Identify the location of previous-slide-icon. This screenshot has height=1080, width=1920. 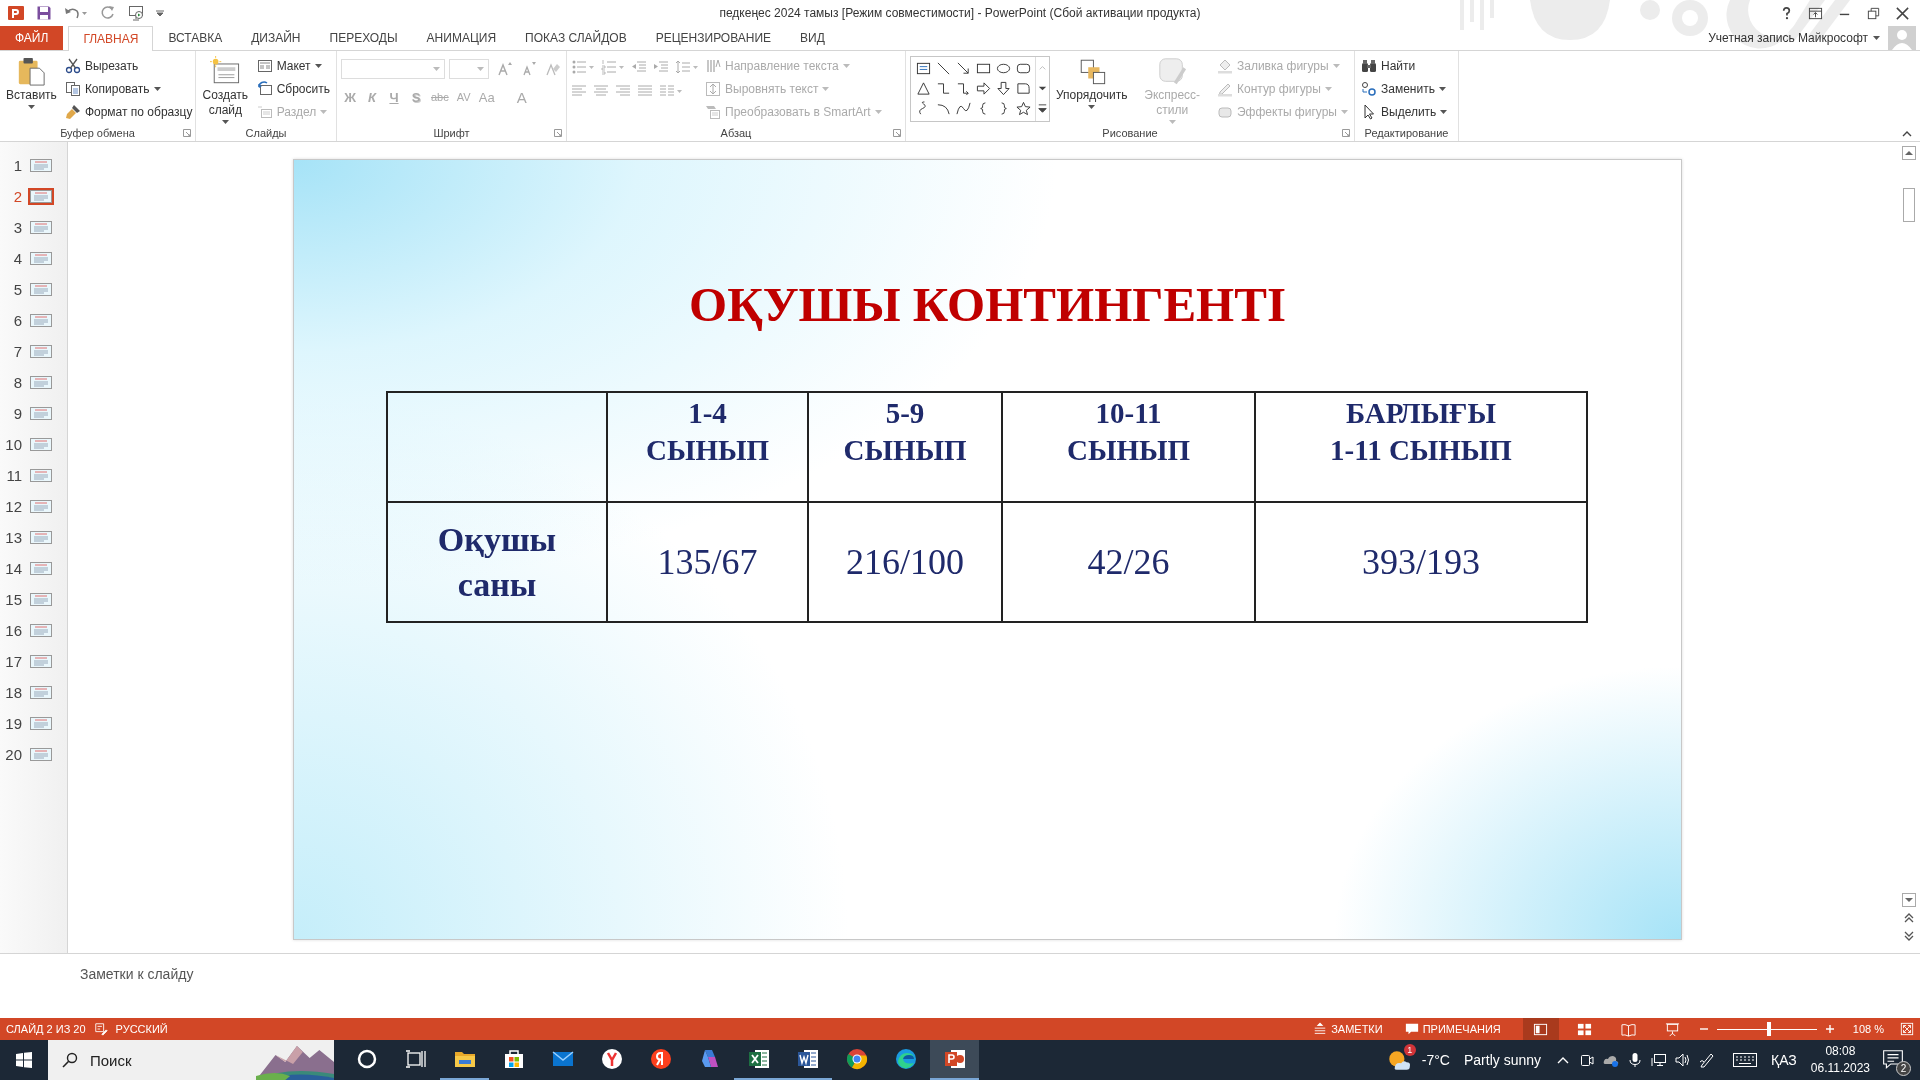
(1909, 918).